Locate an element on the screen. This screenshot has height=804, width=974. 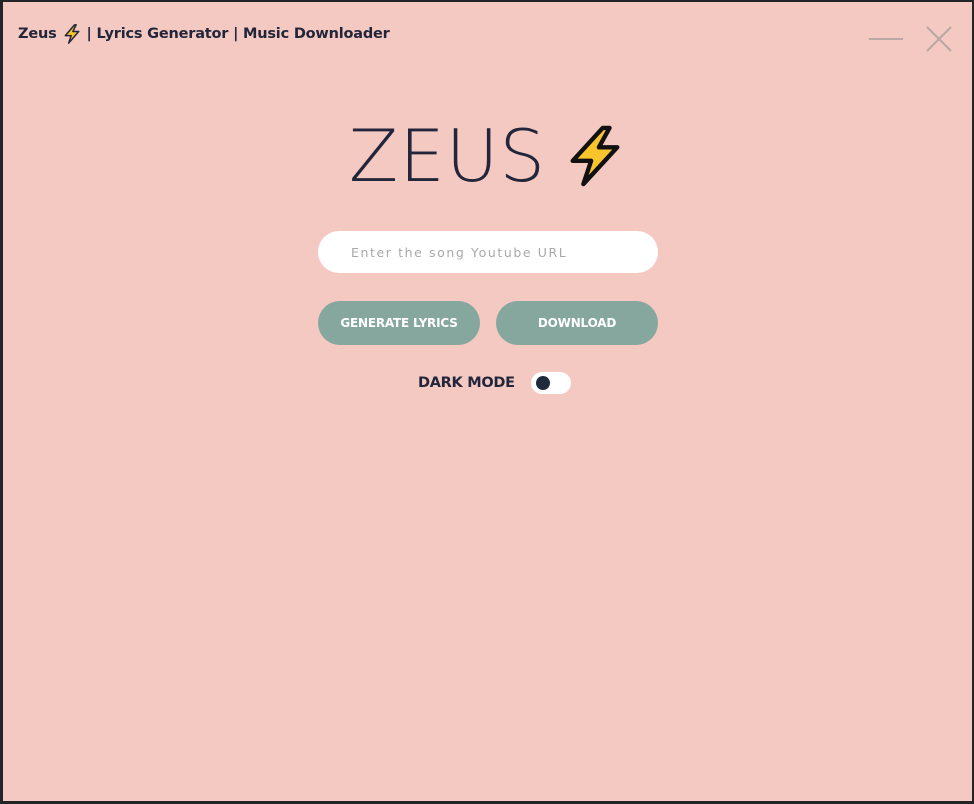
title-app-name: Zeus is located at coordinates (37, 34).